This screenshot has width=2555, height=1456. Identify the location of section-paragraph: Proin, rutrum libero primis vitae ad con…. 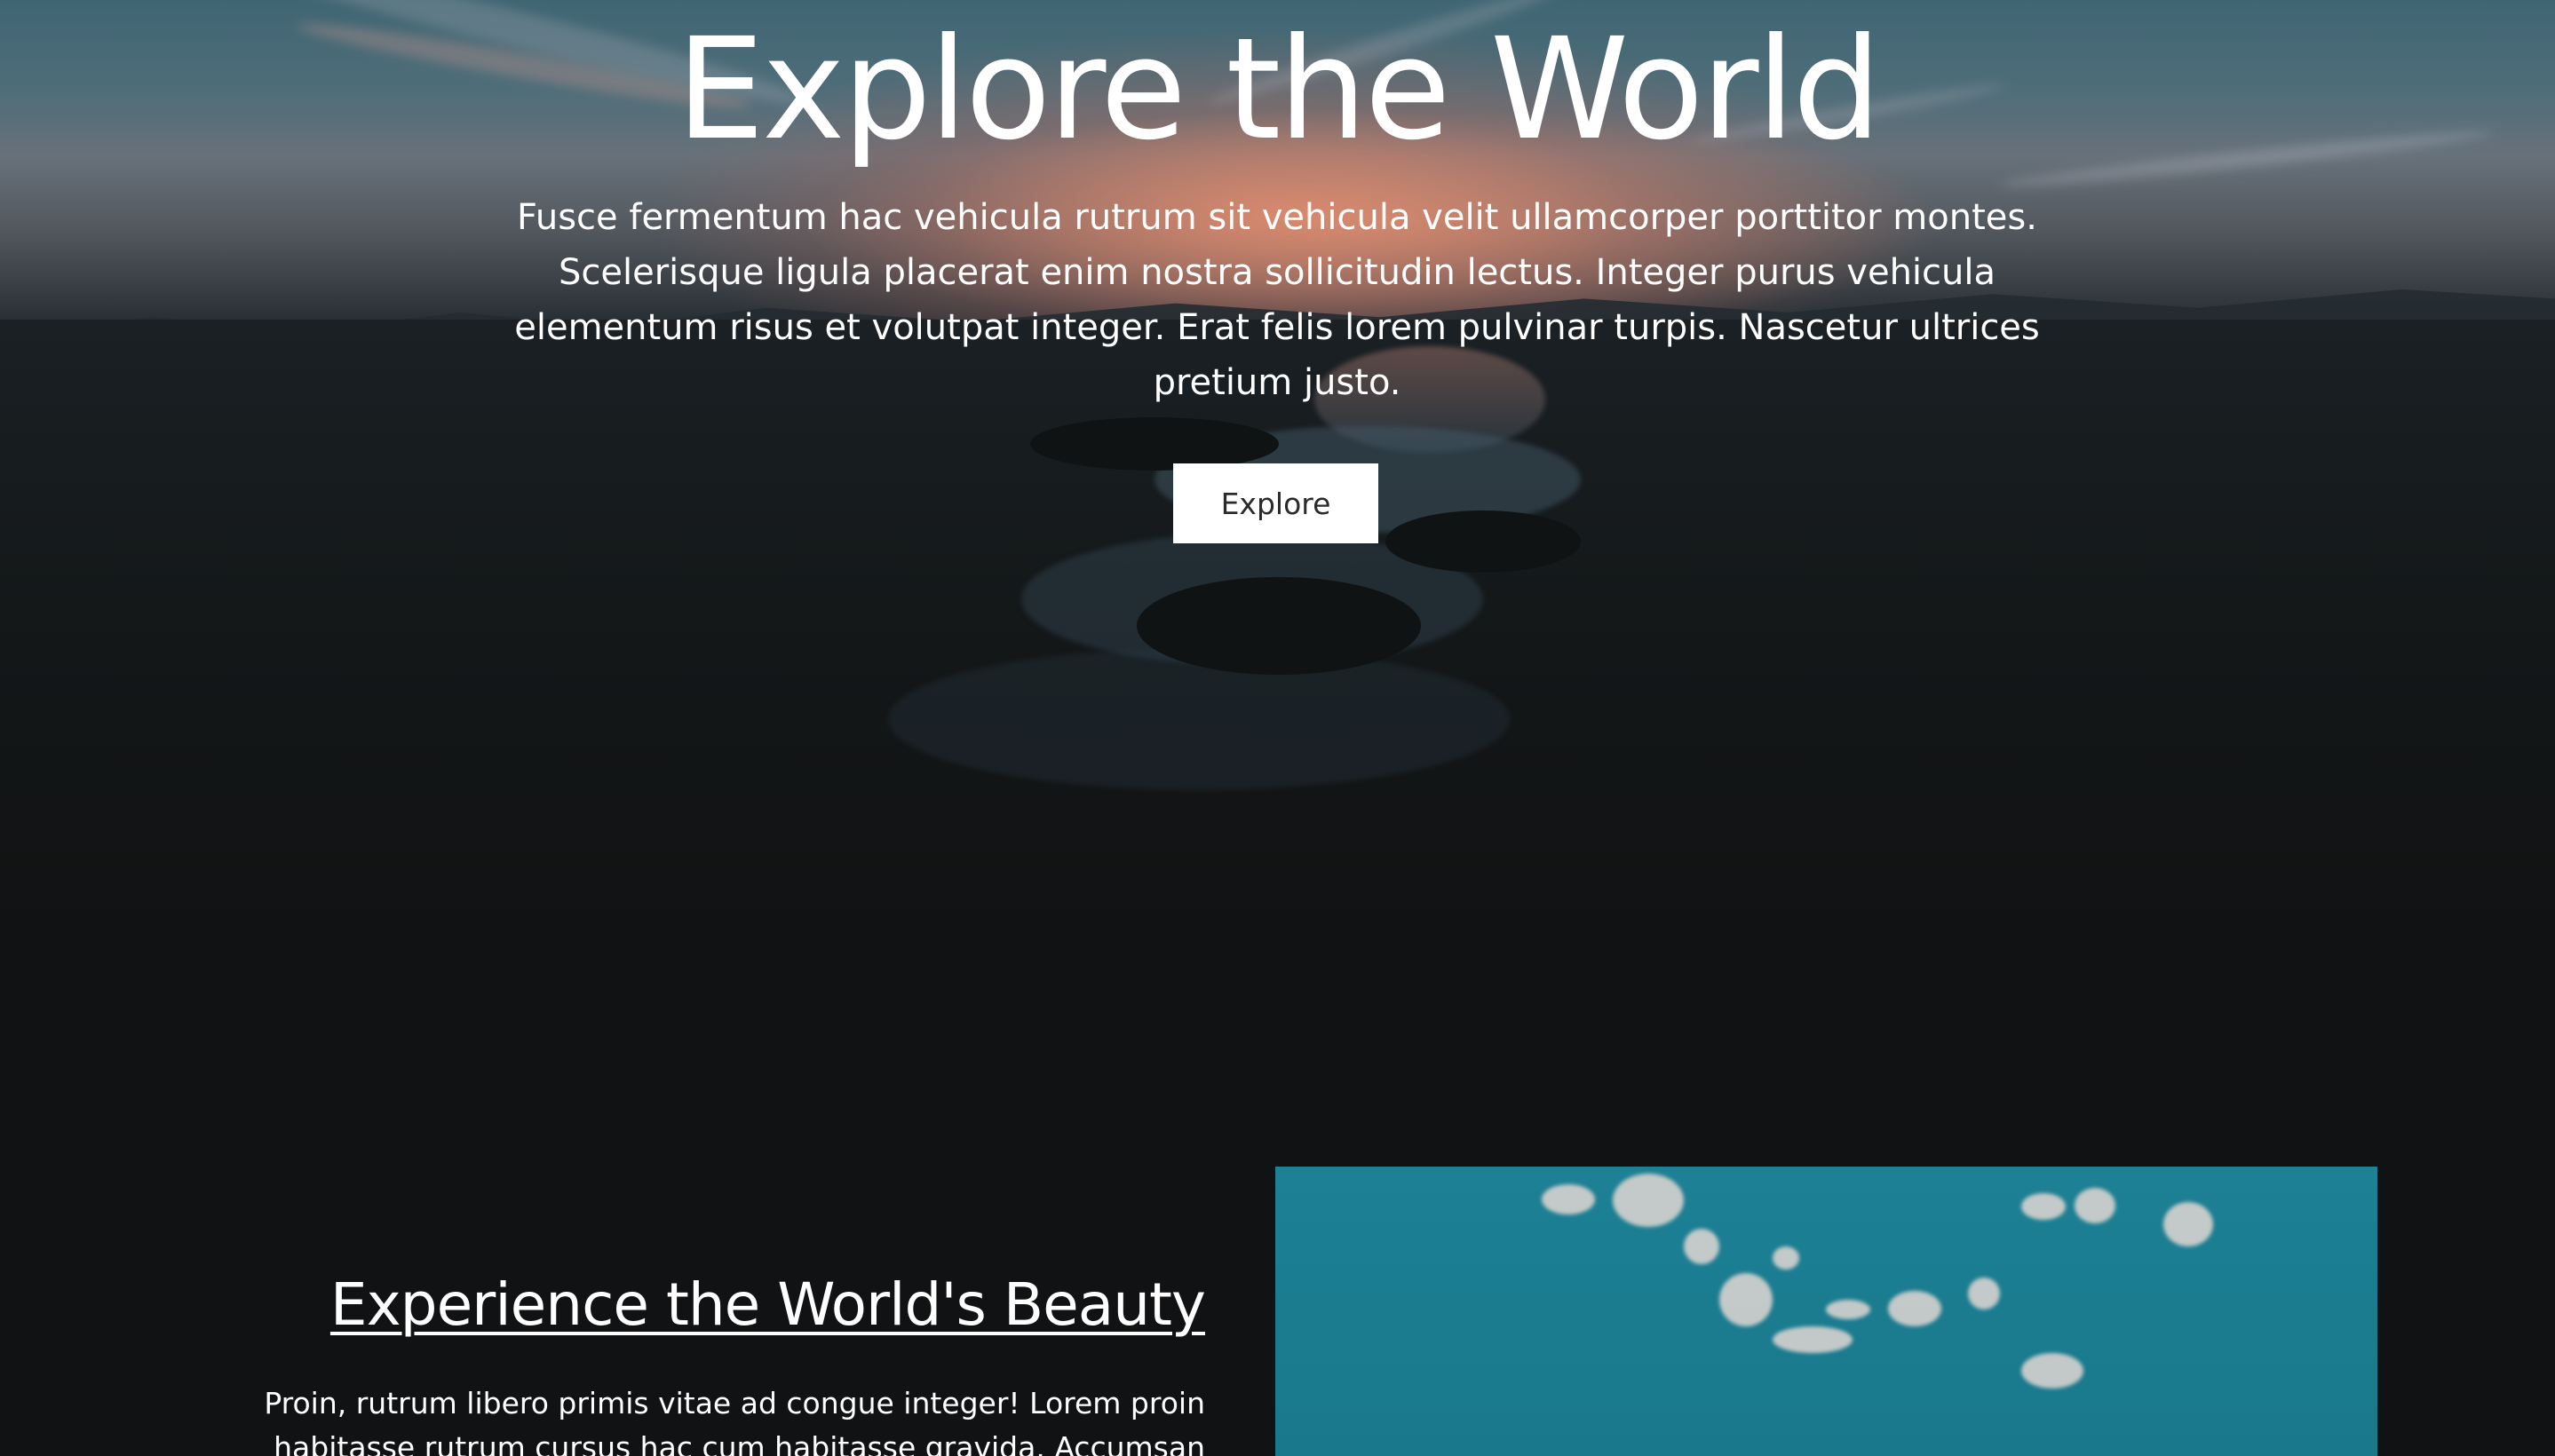
(734, 1421).